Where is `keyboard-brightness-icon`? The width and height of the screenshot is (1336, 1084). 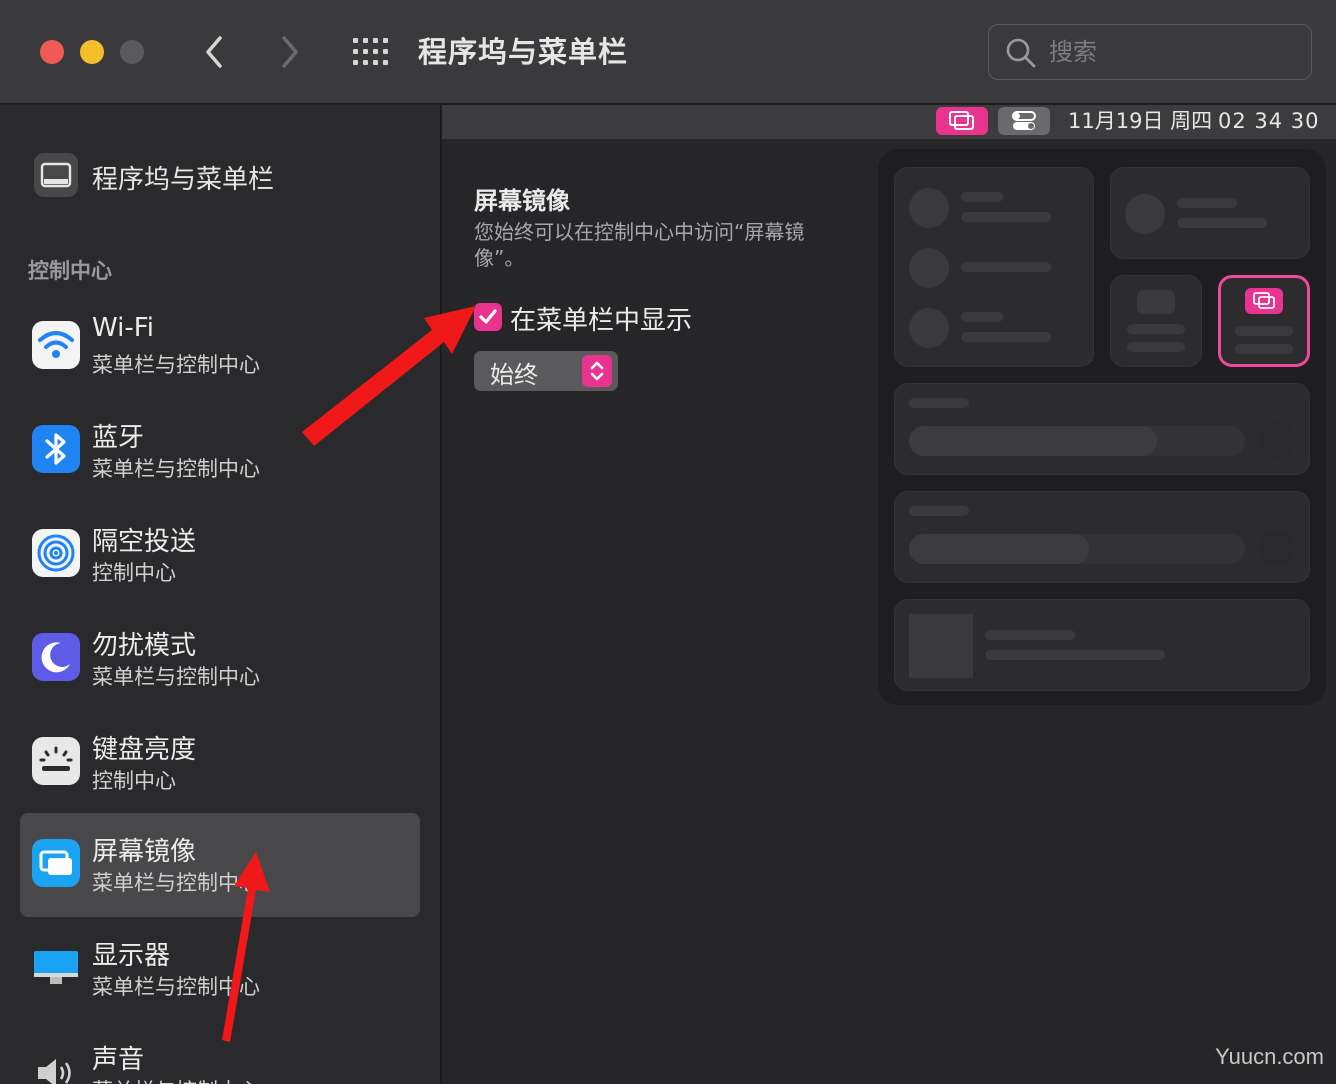 keyboard-brightness-icon is located at coordinates (56, 761).